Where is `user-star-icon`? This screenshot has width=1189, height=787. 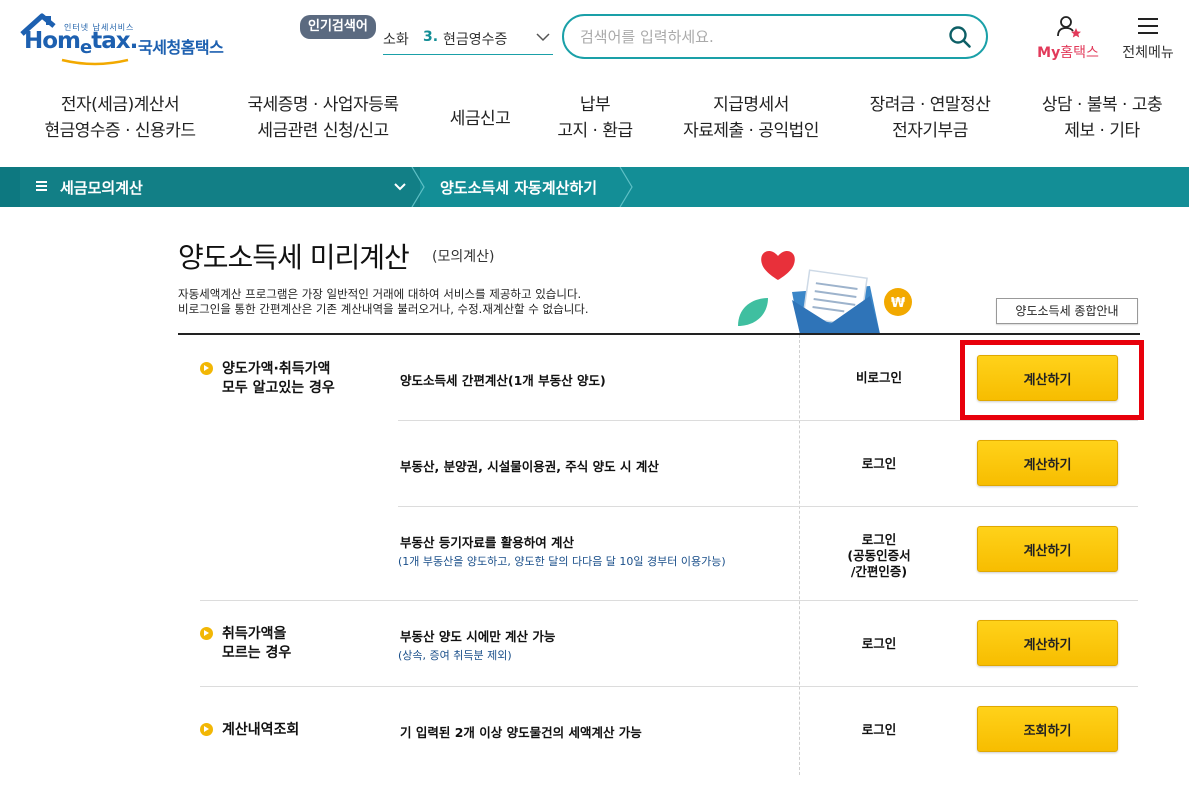
user-star-icon is located at coordinates (1069, 27).